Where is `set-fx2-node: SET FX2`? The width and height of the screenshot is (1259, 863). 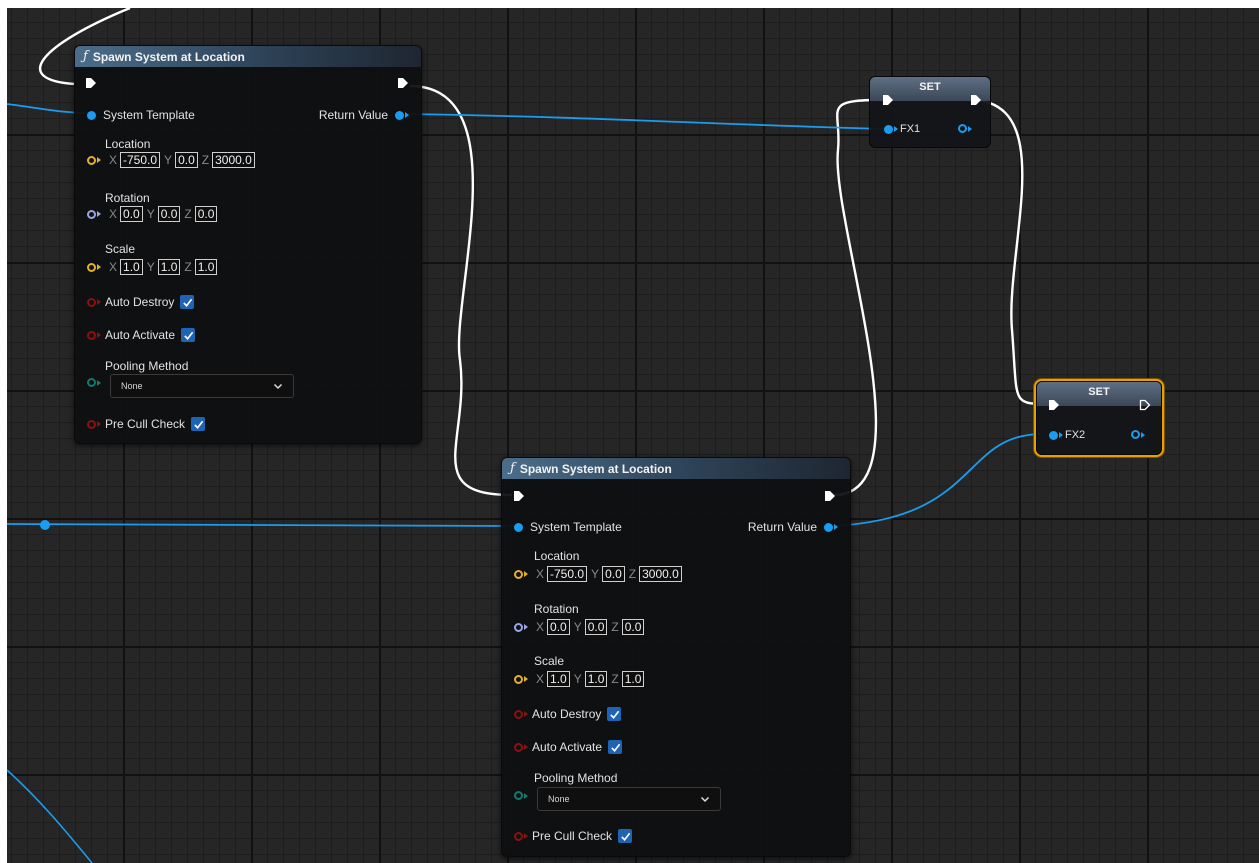 set-fx2-node: SET FX2 is located at coordinates (1099, 418).